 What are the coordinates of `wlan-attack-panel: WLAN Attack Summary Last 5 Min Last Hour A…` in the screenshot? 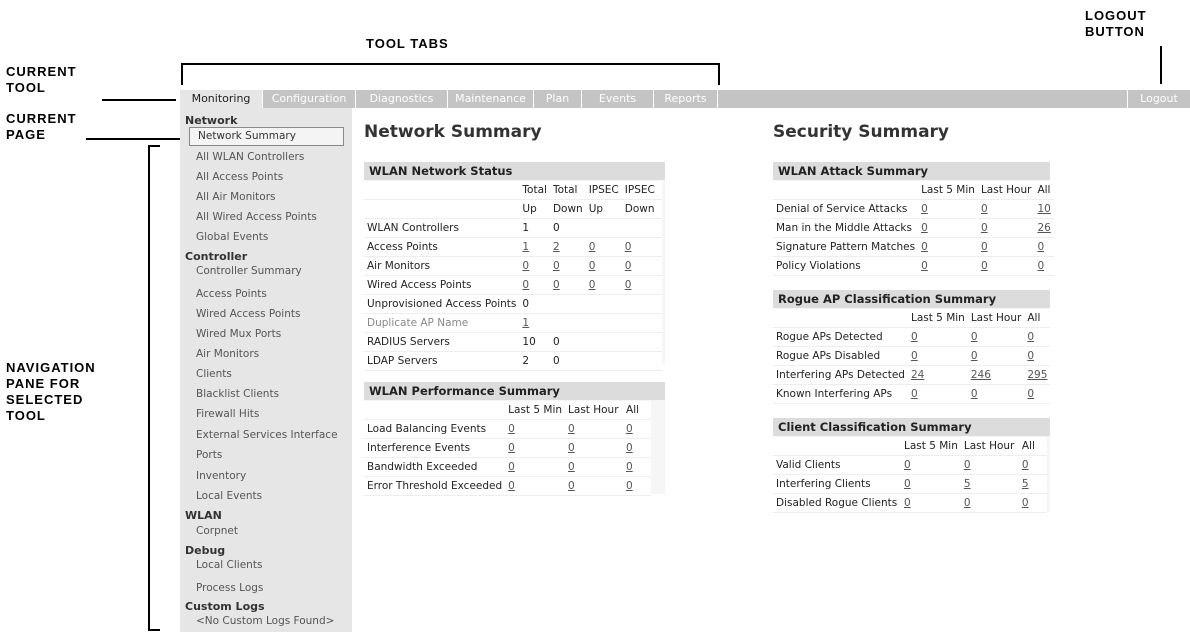 It's located at (913, 219).